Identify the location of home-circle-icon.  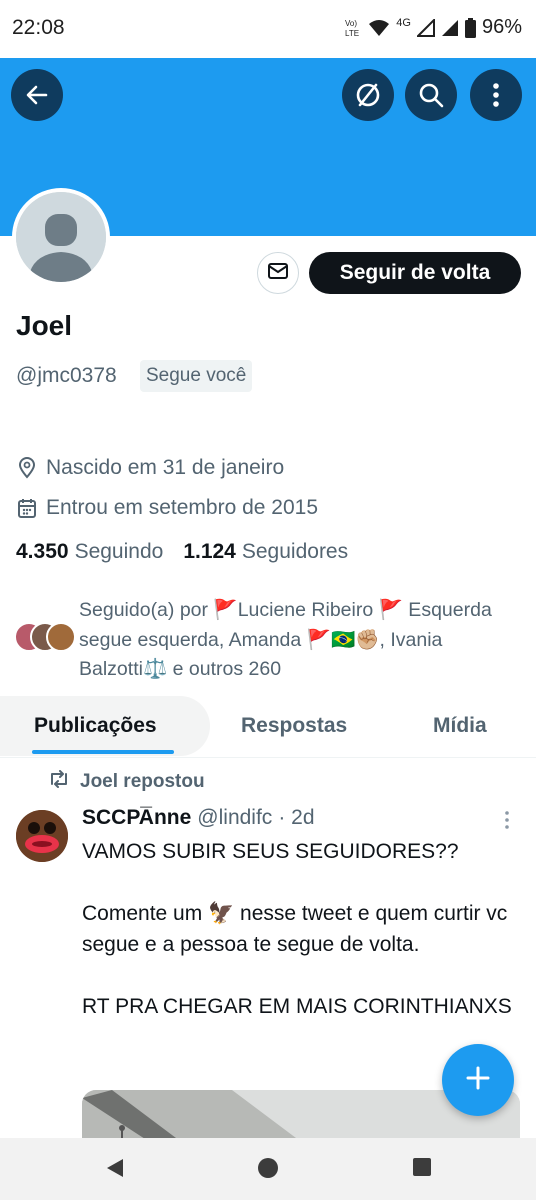
(268, 1170).